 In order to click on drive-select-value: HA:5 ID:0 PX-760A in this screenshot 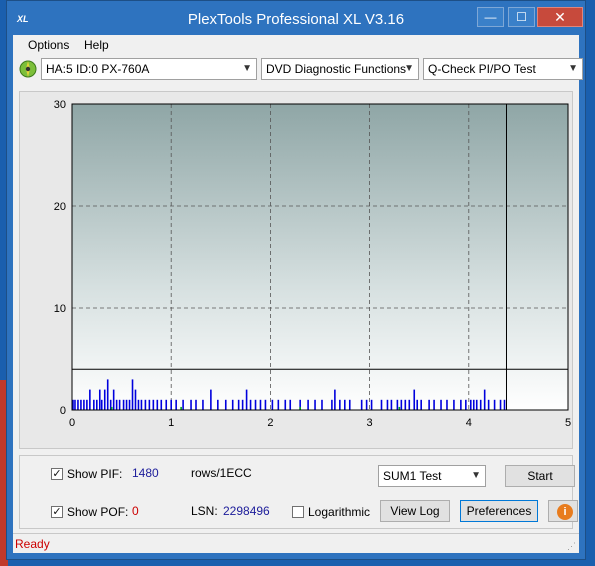, I will do `click(98, 69)`.